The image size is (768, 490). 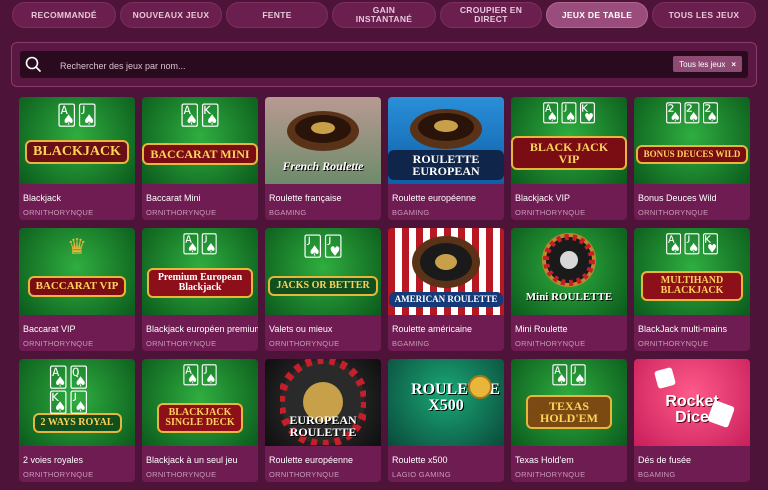 What do you see at coordinates (192, 460) in the screenshot?
I see `game-title: Blackjack à un seul jeu` at bounding box center [192, 460].